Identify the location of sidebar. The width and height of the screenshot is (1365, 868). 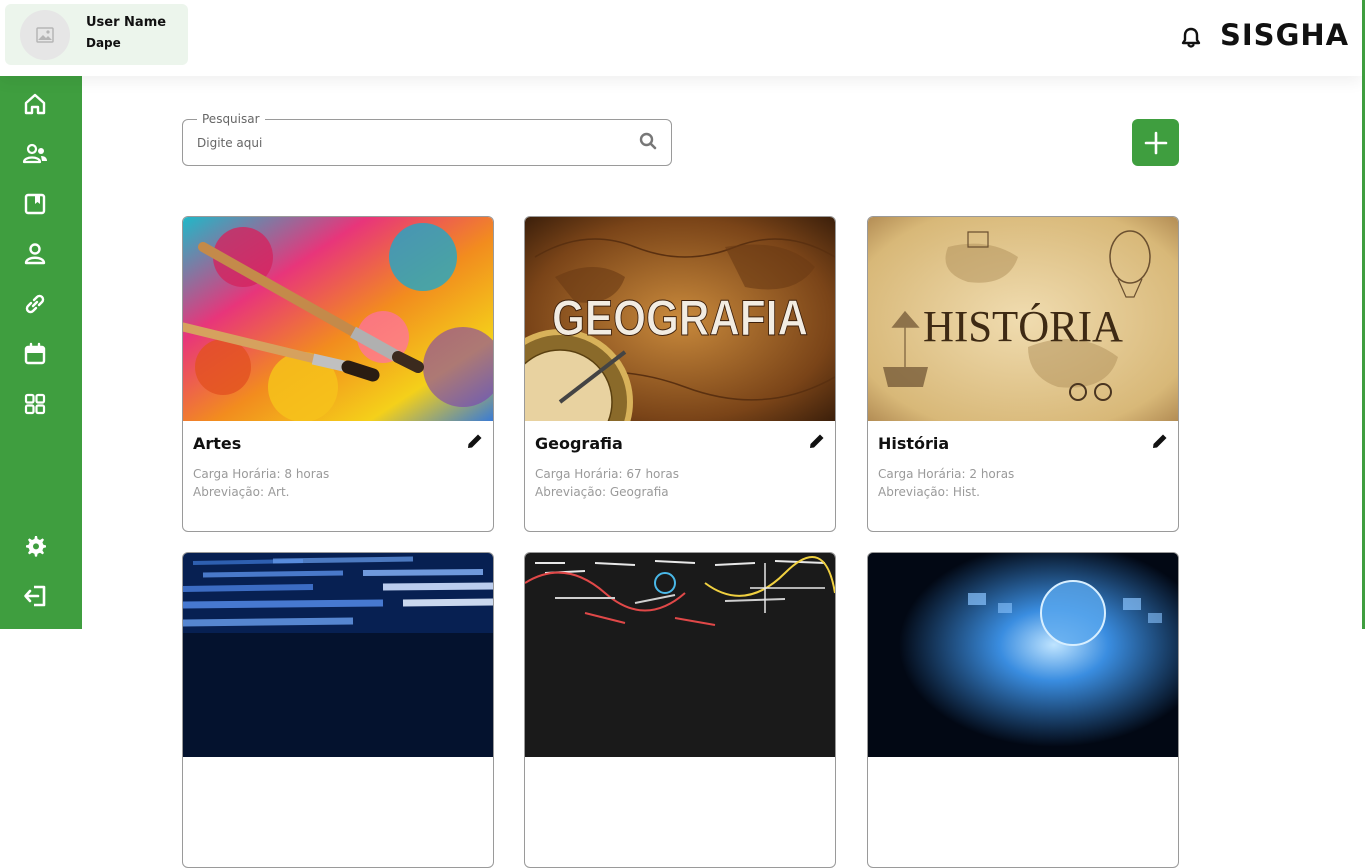
(41, 352).